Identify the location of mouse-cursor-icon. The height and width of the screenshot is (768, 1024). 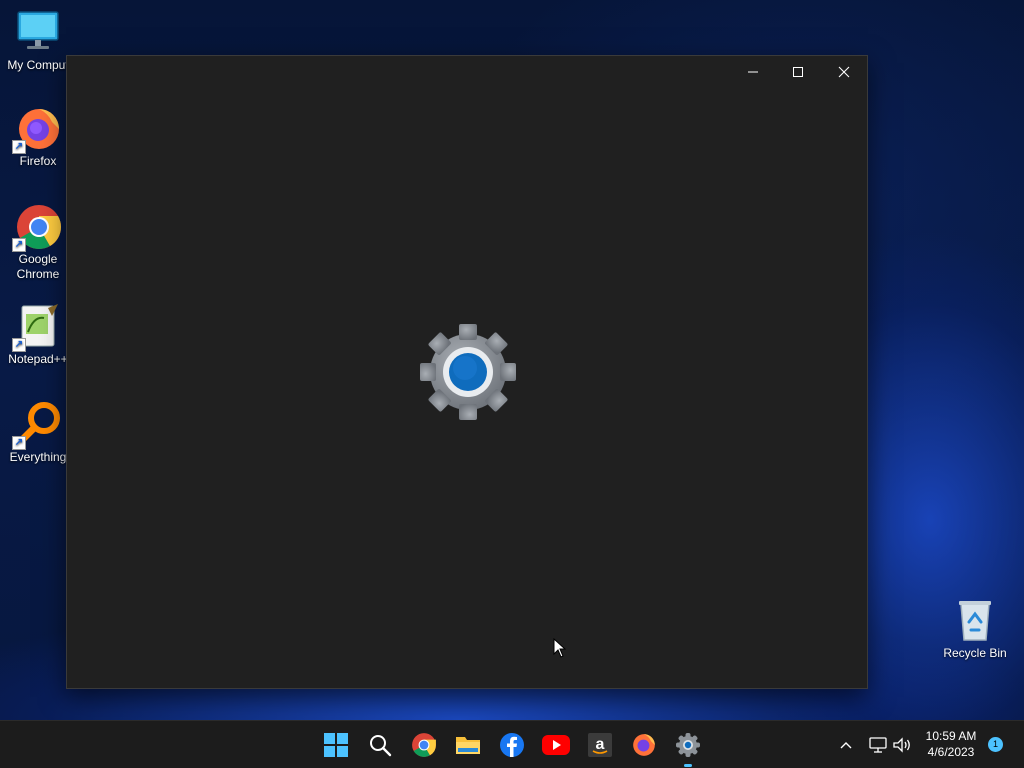
(560, 648).